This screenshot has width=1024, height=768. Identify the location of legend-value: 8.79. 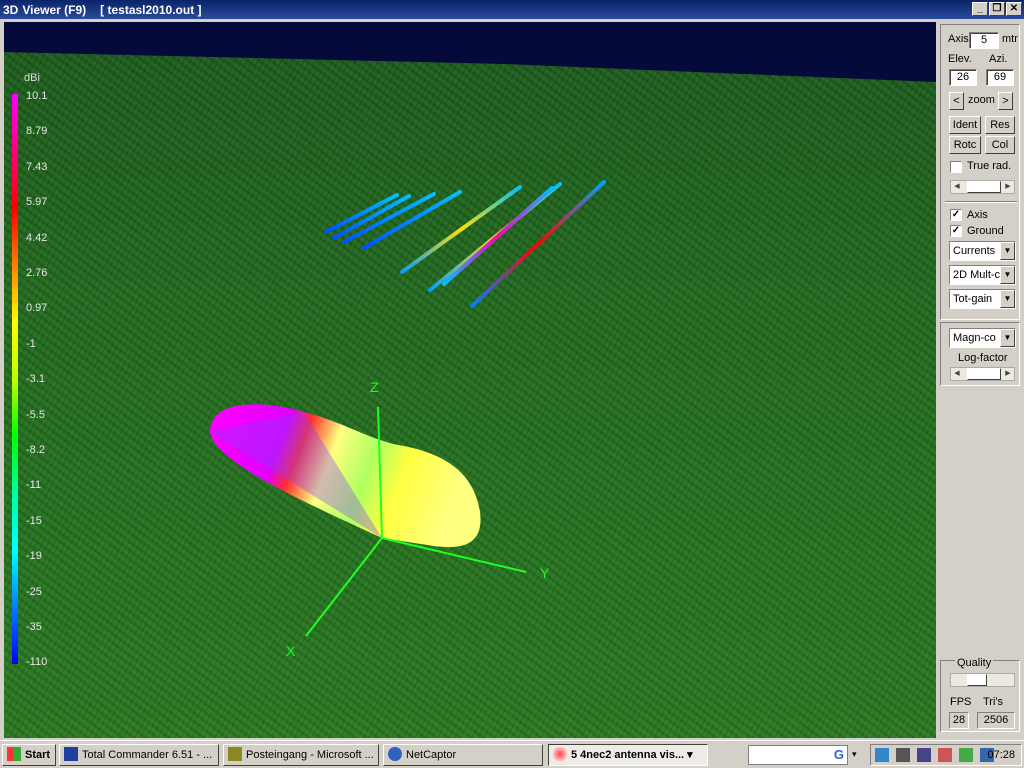
(37, 131).